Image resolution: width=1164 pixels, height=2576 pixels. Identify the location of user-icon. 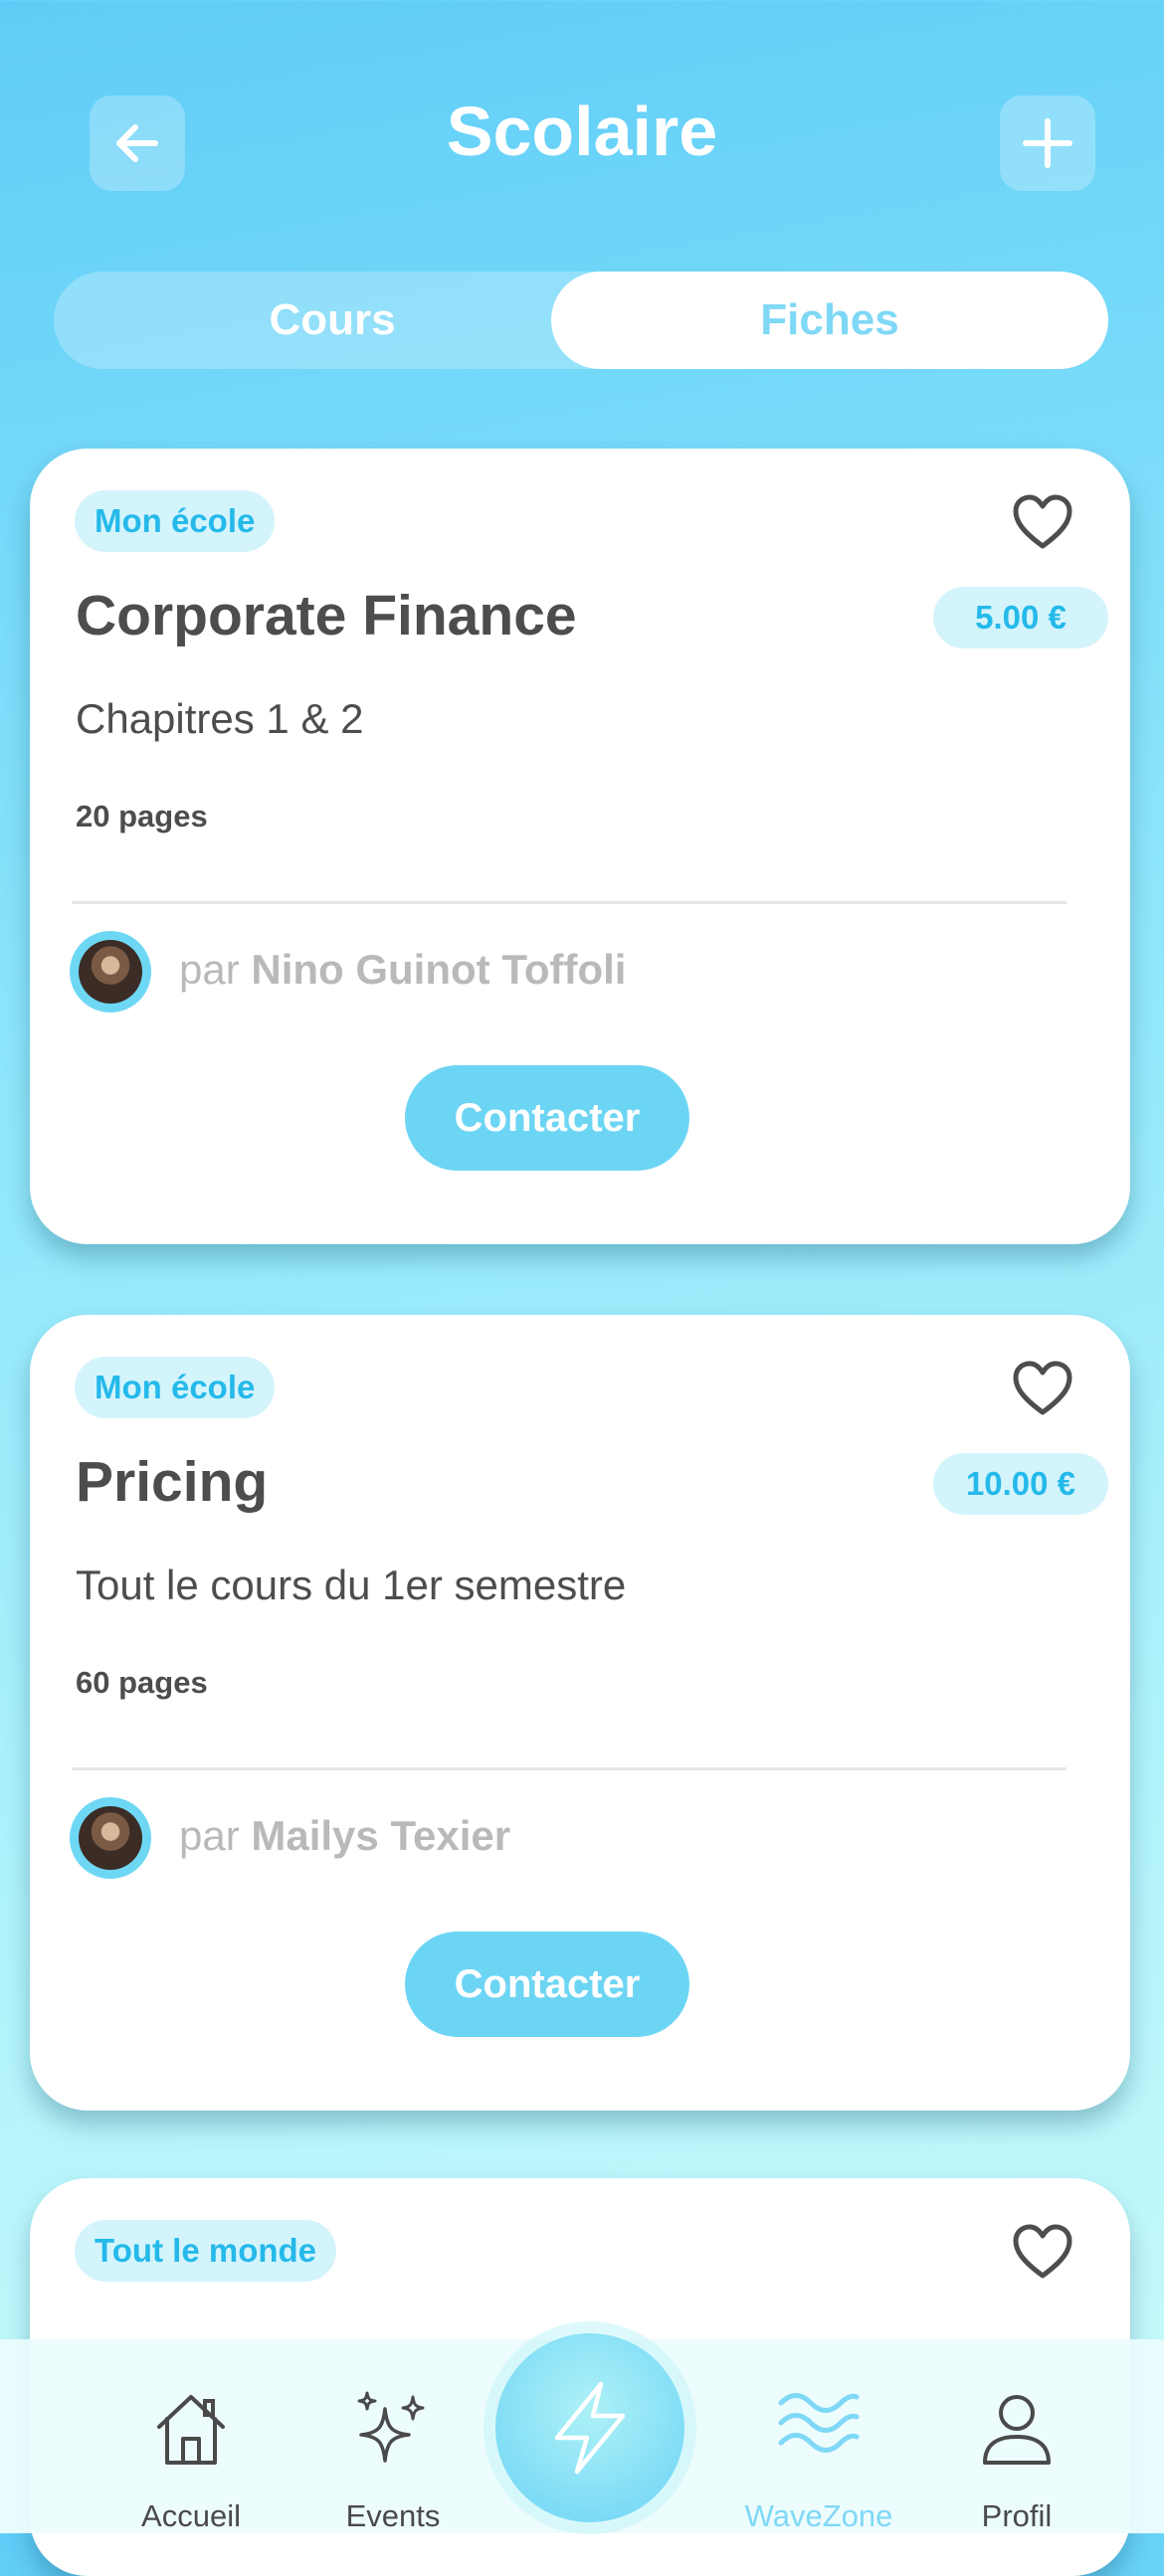
(1017, 2430).